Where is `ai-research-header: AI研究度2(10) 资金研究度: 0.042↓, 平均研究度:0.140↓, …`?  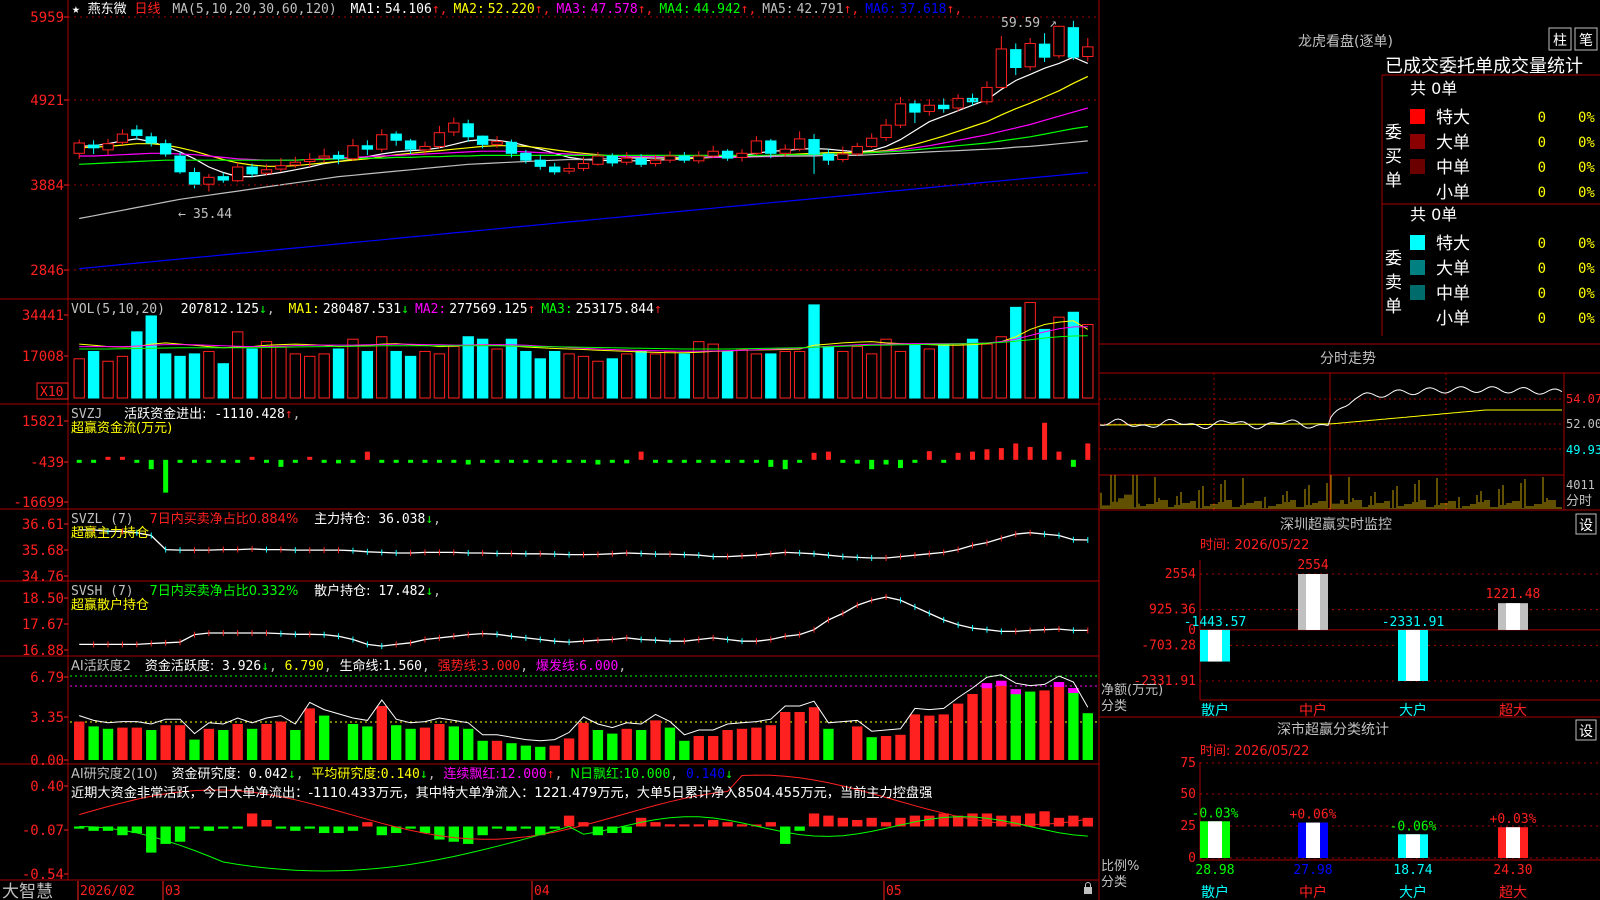
ai-research-header: AI研究度2(10) 资金研究度: 0.042↓, 平均研究度:0.140↓, … is located at coordinates (402, 774).